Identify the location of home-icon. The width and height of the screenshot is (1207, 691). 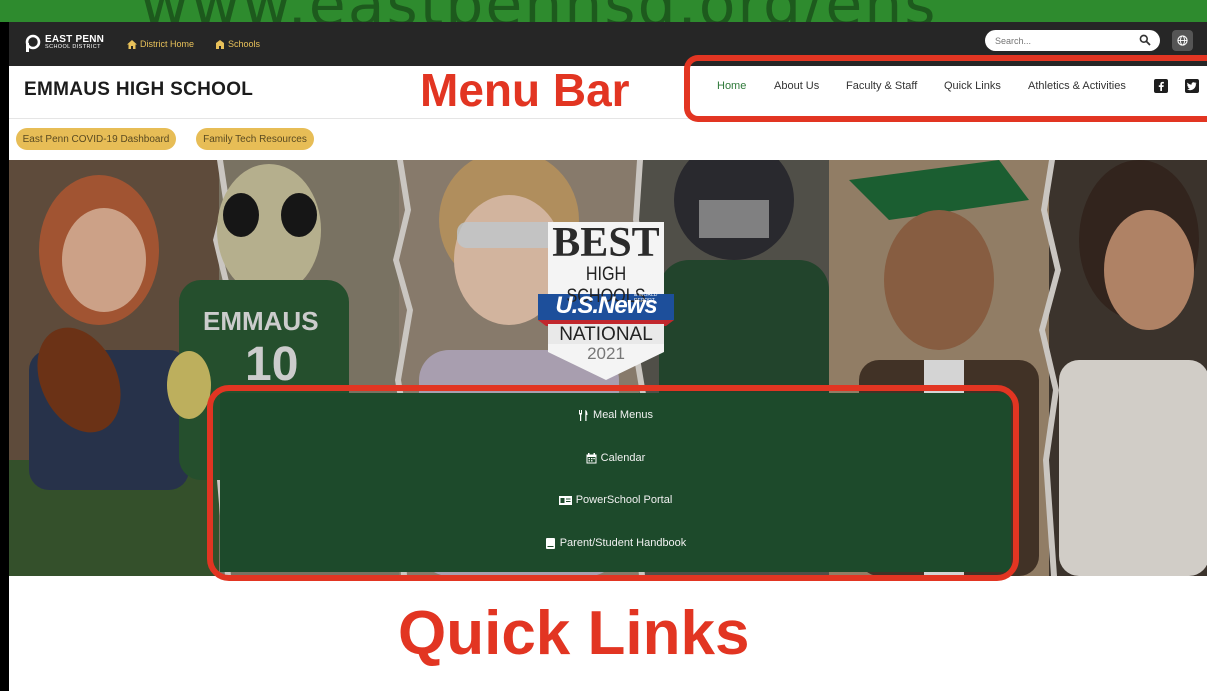
(132, 44).